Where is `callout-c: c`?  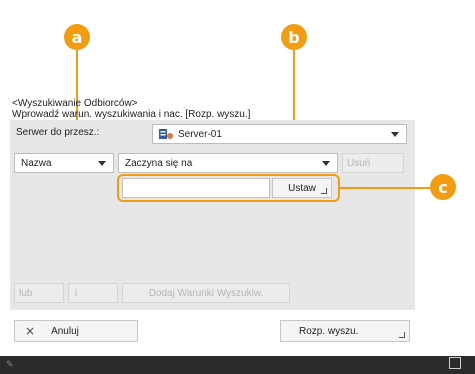 callout-c: c is located at coordinates (443, 187).